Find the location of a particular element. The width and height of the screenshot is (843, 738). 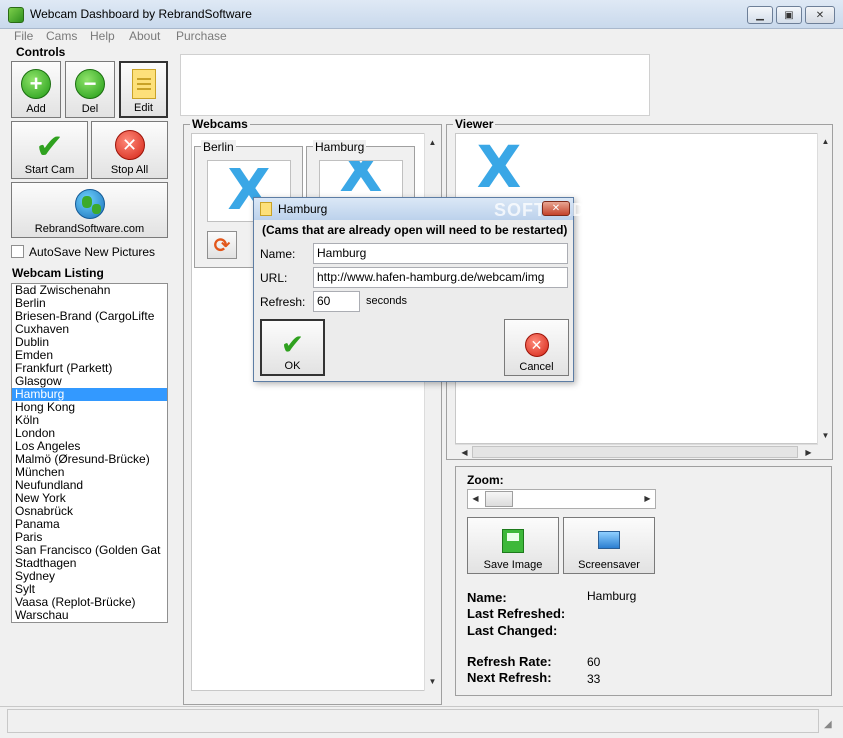

monitor-icon is located at coordinates (609, 540).